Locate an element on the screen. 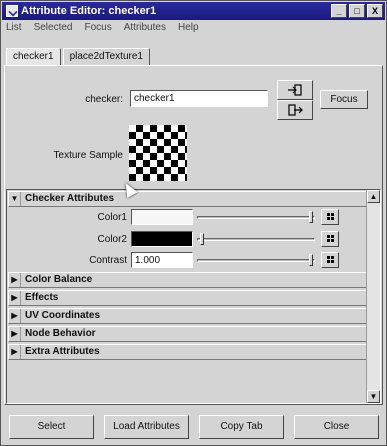  color2-slider is located at coordinates (256, 239).